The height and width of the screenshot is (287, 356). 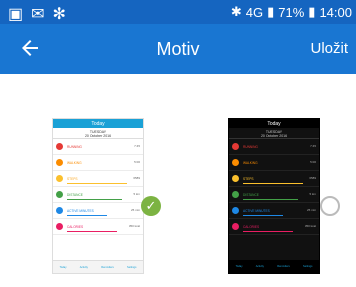 What do you see at coordinates (271, 11) in the screenshot?
I see `signal-icon: ▮` at bounding box center [271, 11].